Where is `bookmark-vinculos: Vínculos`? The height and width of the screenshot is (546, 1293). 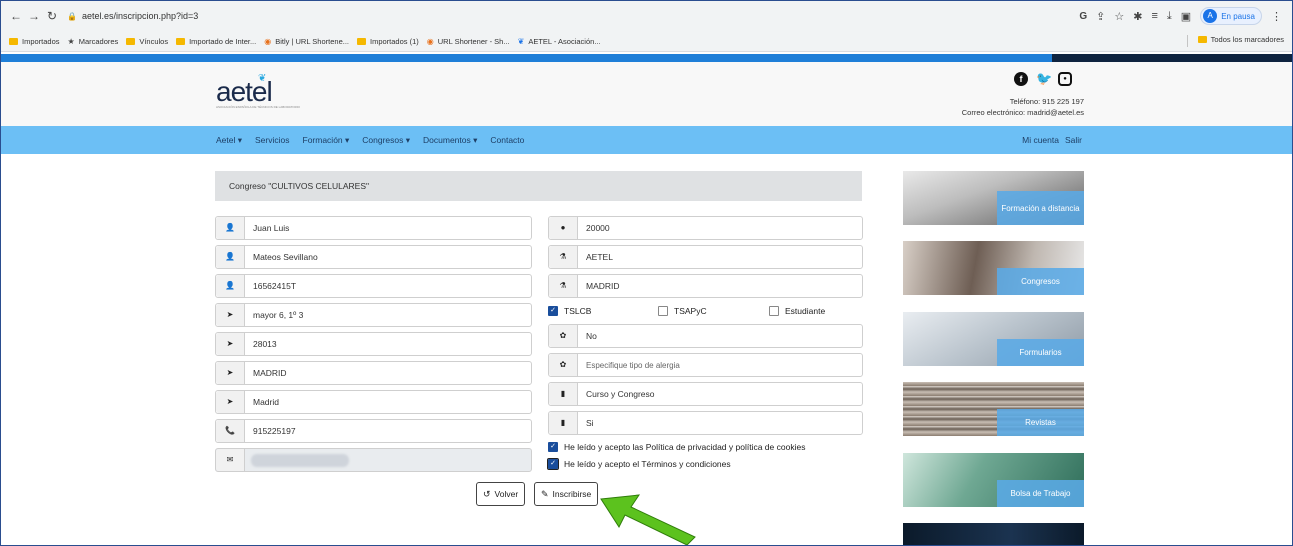 bookmark-vinculos: Vínculos is located at coordinates (147, 41).